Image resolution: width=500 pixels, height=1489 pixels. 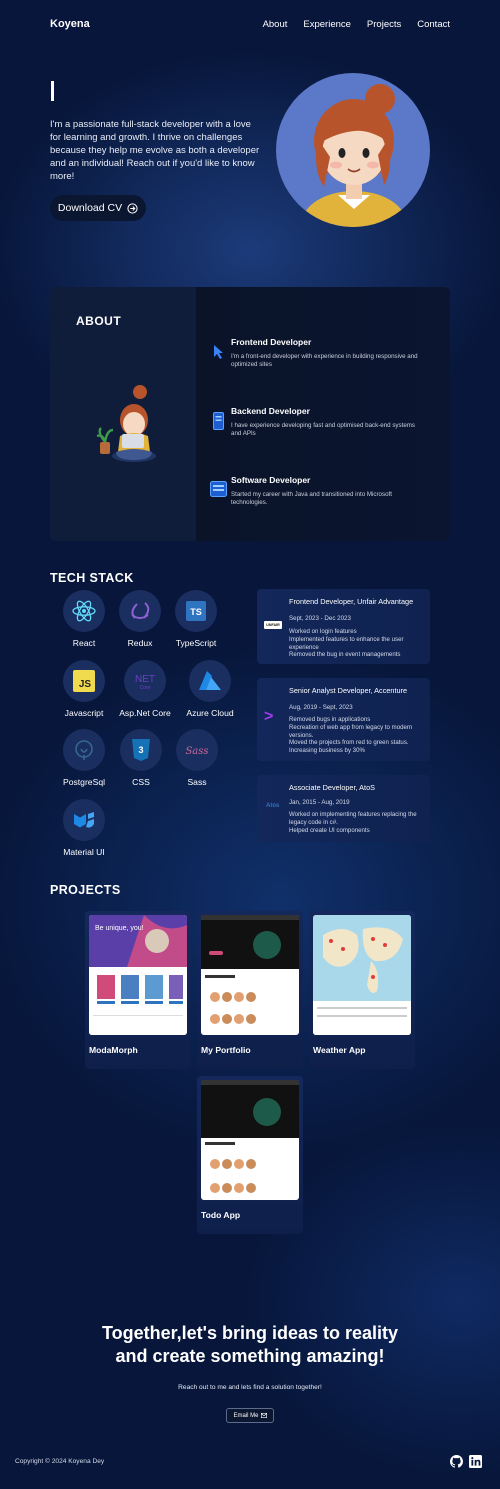 What do you see at coordinates (218, 489) in the screenshot?
I see `window-icon` at bounding box center [218, 489].